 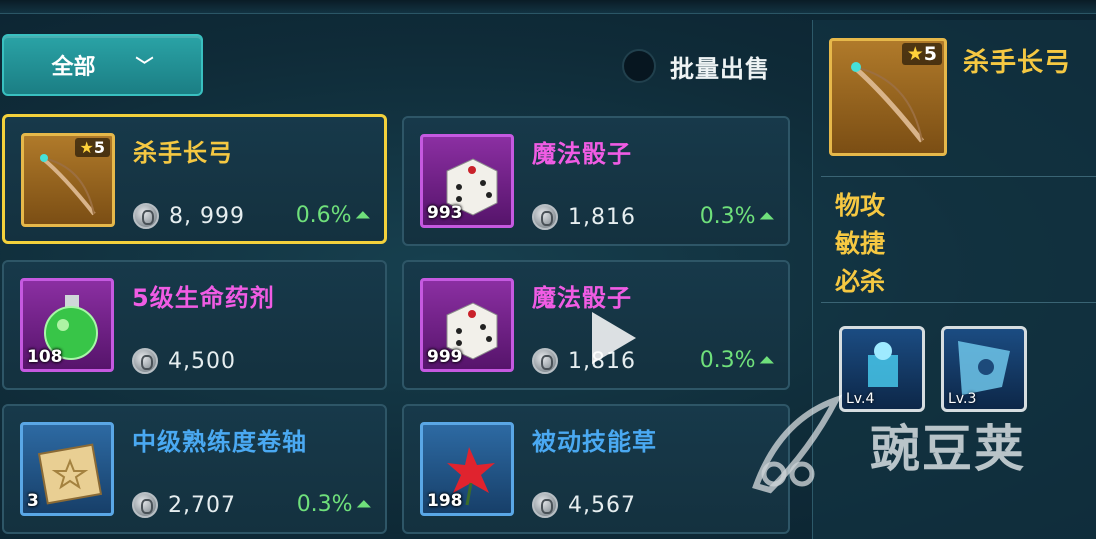 I want to click on item-card-herb: 198 被动技能草 4,567, so click(x=596, y=469).